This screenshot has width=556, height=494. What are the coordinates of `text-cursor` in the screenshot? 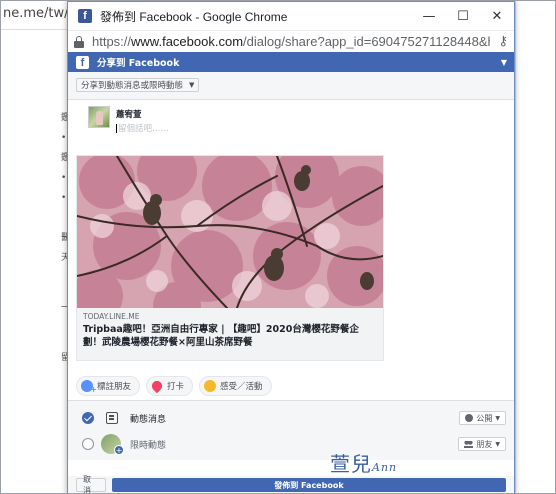 It's located at (116, 128).